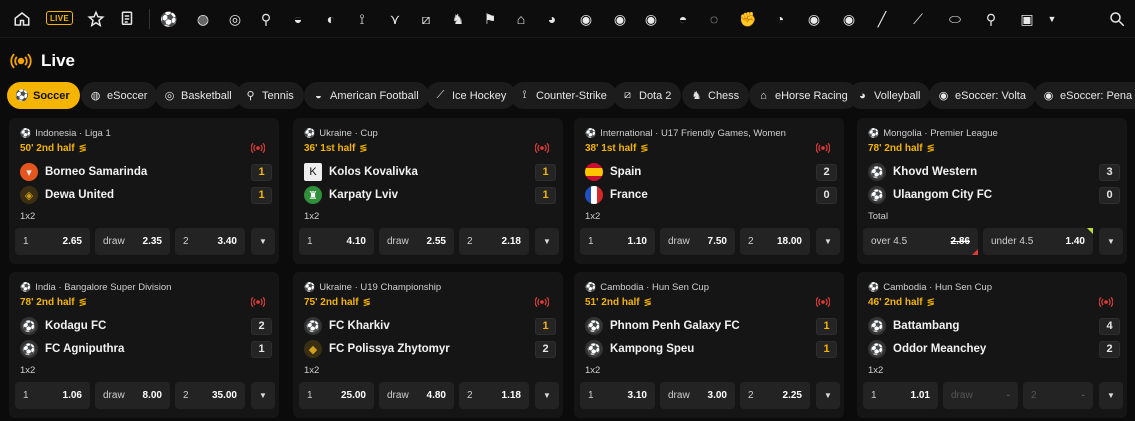  Describe the element at coordinates (900, 395) in the screenshot. I see `odds-button-home: 1 1.01` at that location.